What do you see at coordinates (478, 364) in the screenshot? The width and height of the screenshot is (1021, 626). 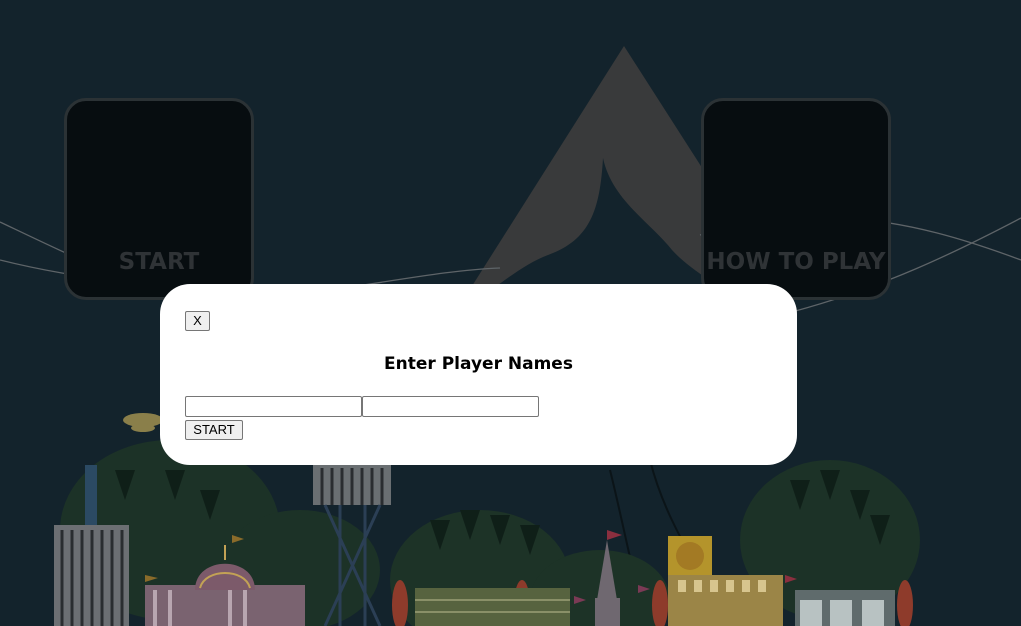 I see `modal-title: Enter Player Names` at bounding box center [478, 364].